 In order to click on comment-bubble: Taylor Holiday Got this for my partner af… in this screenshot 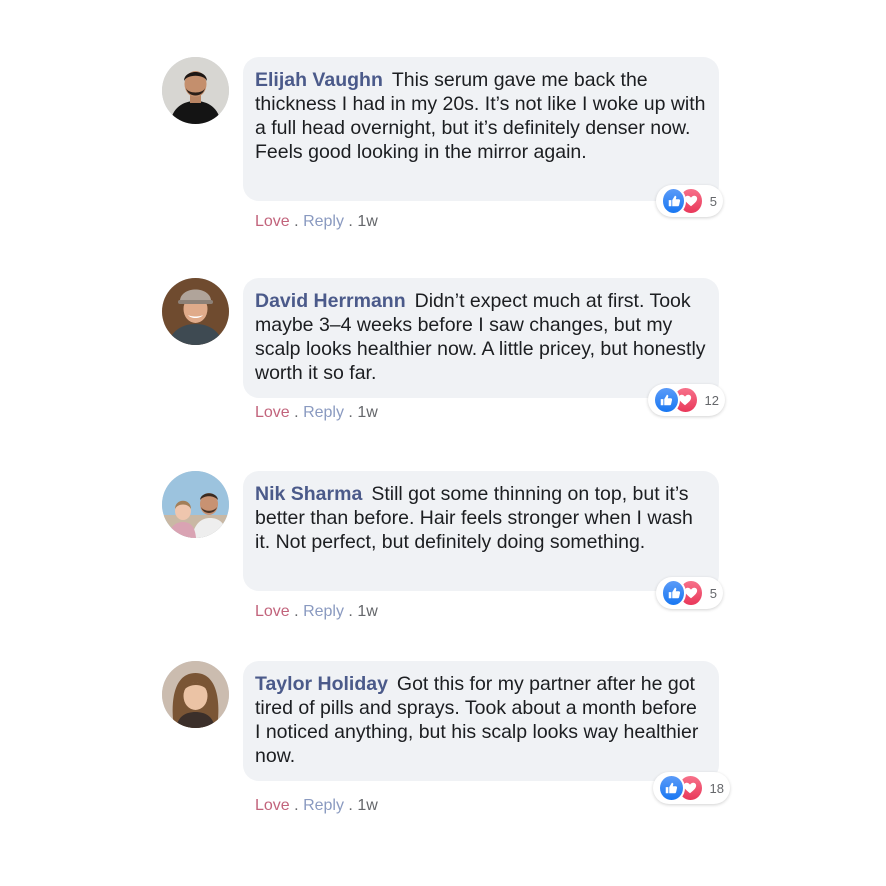, I will do `click(481, 721)`.